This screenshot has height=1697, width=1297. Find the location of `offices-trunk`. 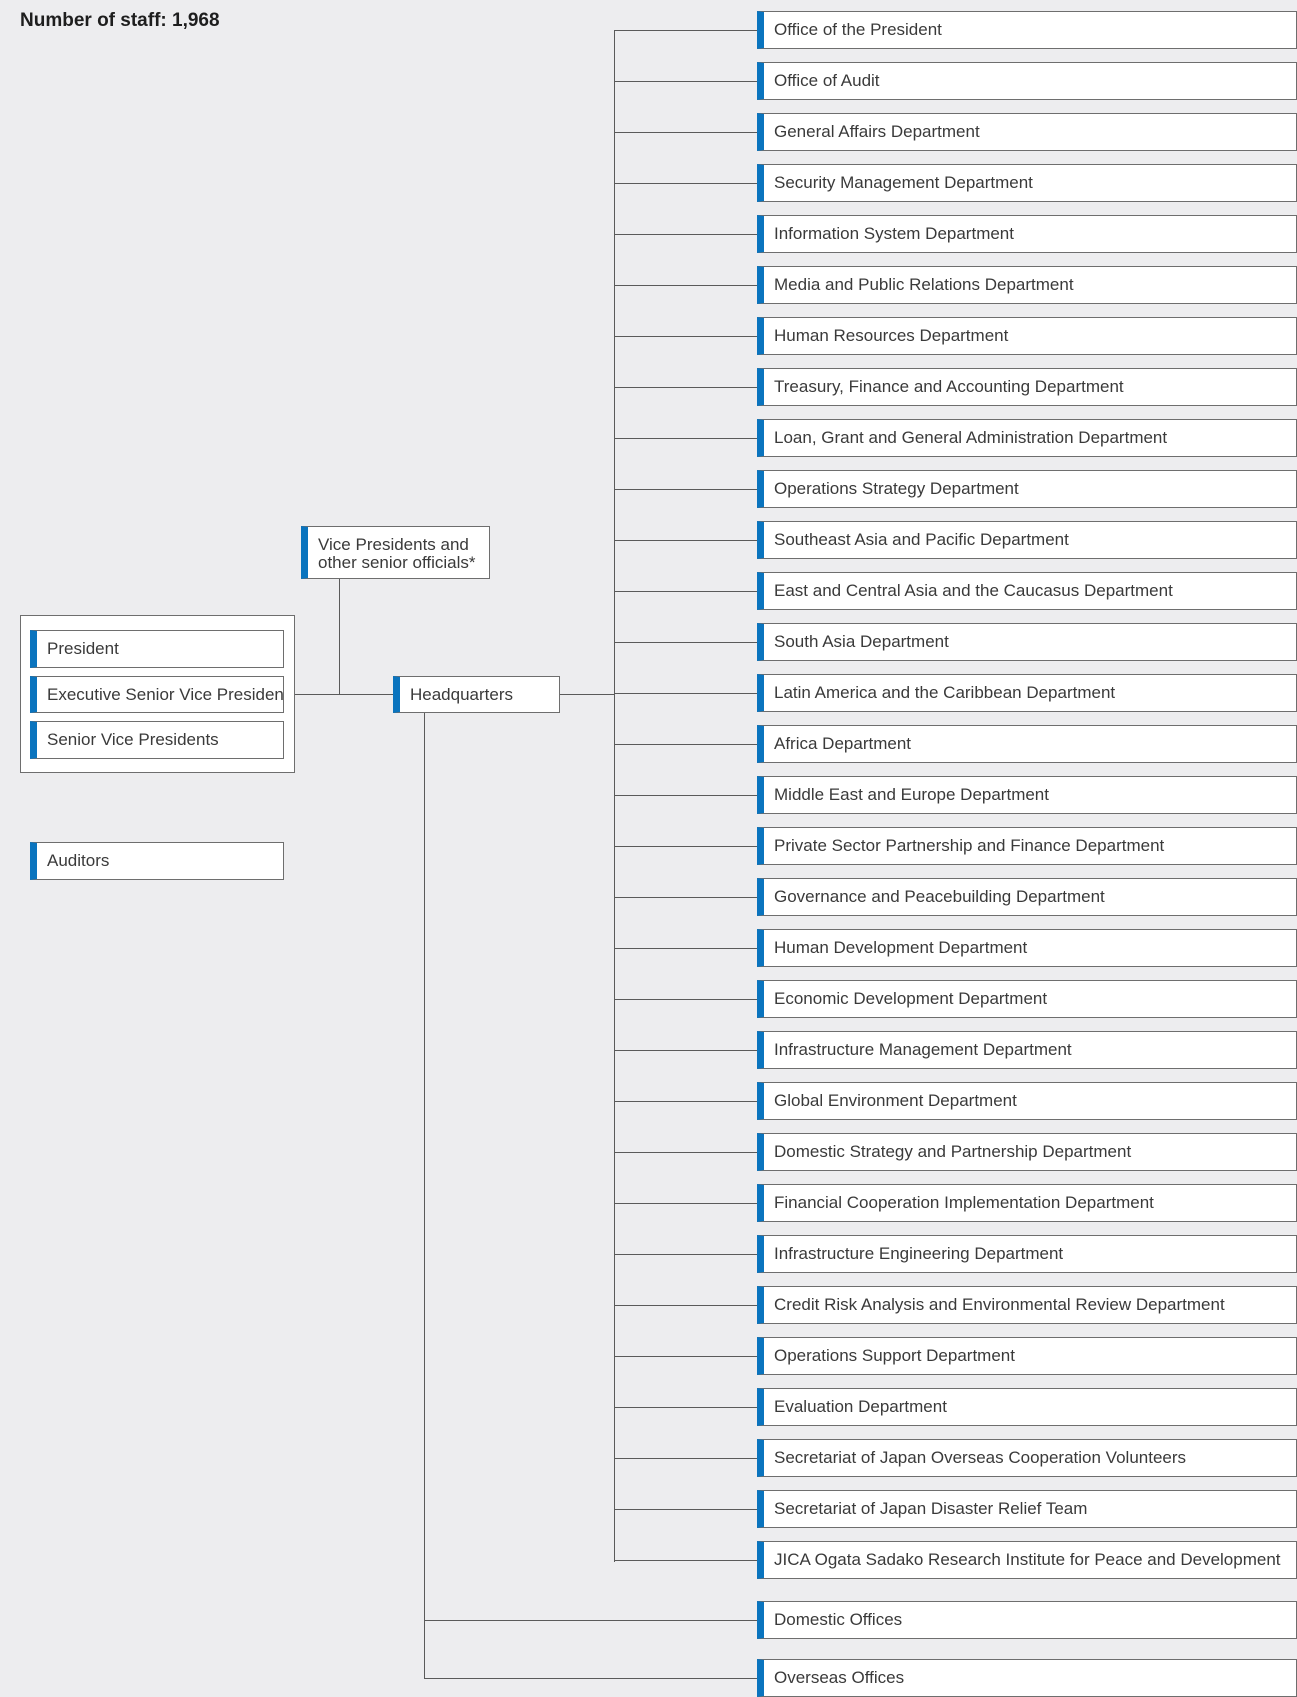

offices-trunk is located at coordinates (424, 1195).